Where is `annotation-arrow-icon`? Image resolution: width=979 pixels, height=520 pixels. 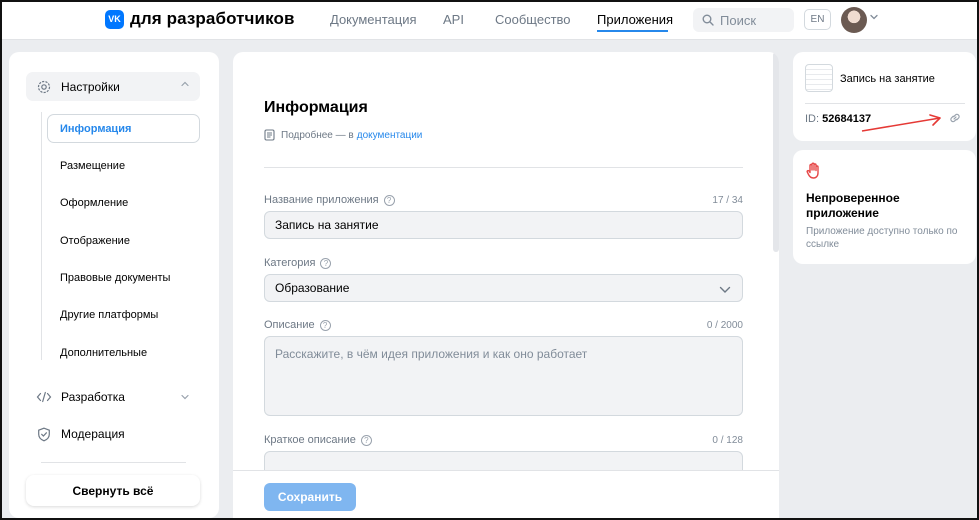 annotation-arrow-icon is located at coordinates (901, 123).